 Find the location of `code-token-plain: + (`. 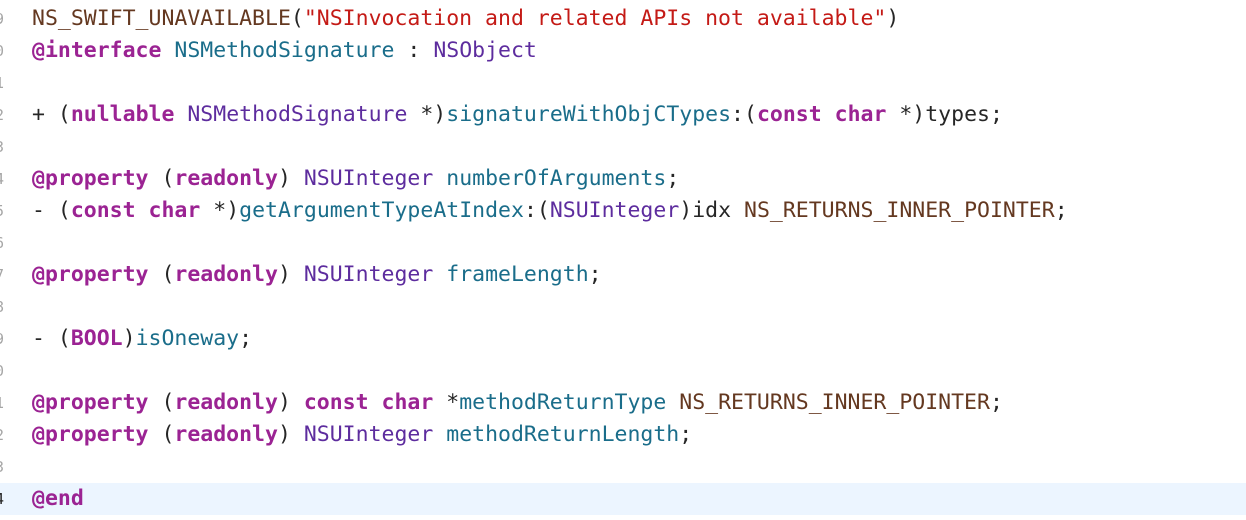

code-token-plain: + ( is located at coordinates (51, 114).